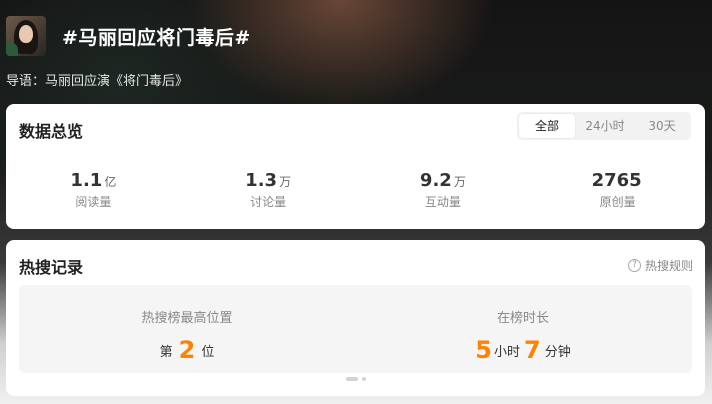  I want to click on overview-title: 数据总览, so click(51, 131).